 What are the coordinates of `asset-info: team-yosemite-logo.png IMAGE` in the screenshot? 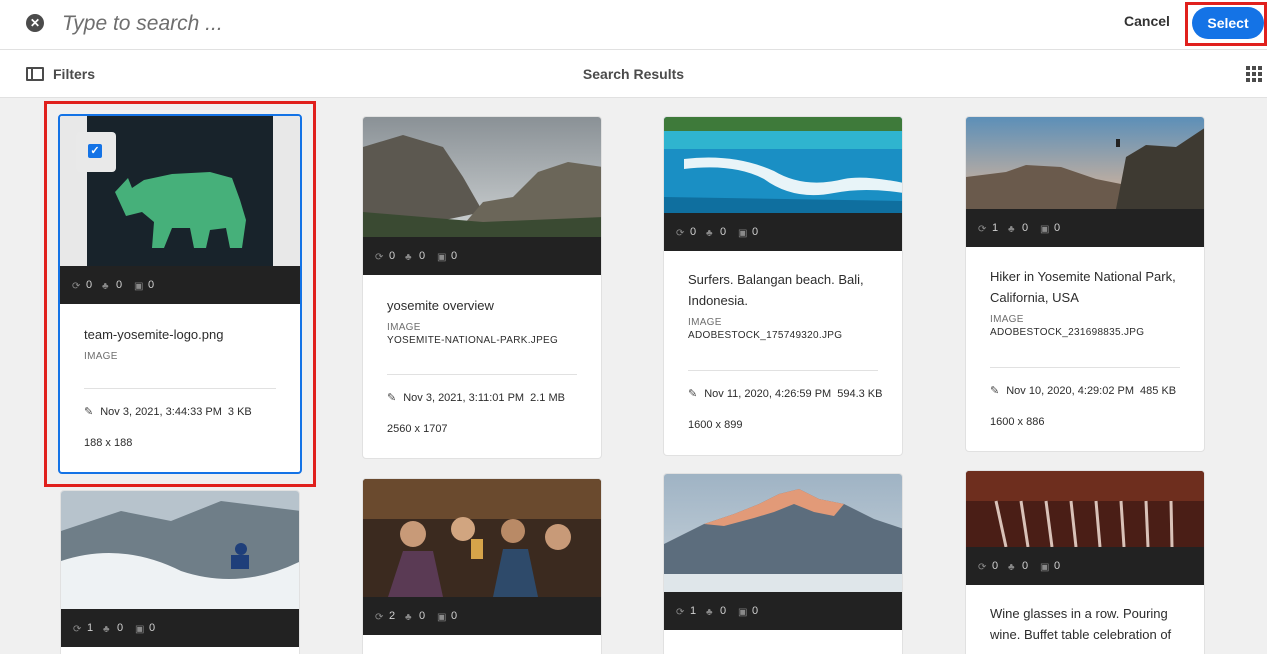 It's located at (182, 343).